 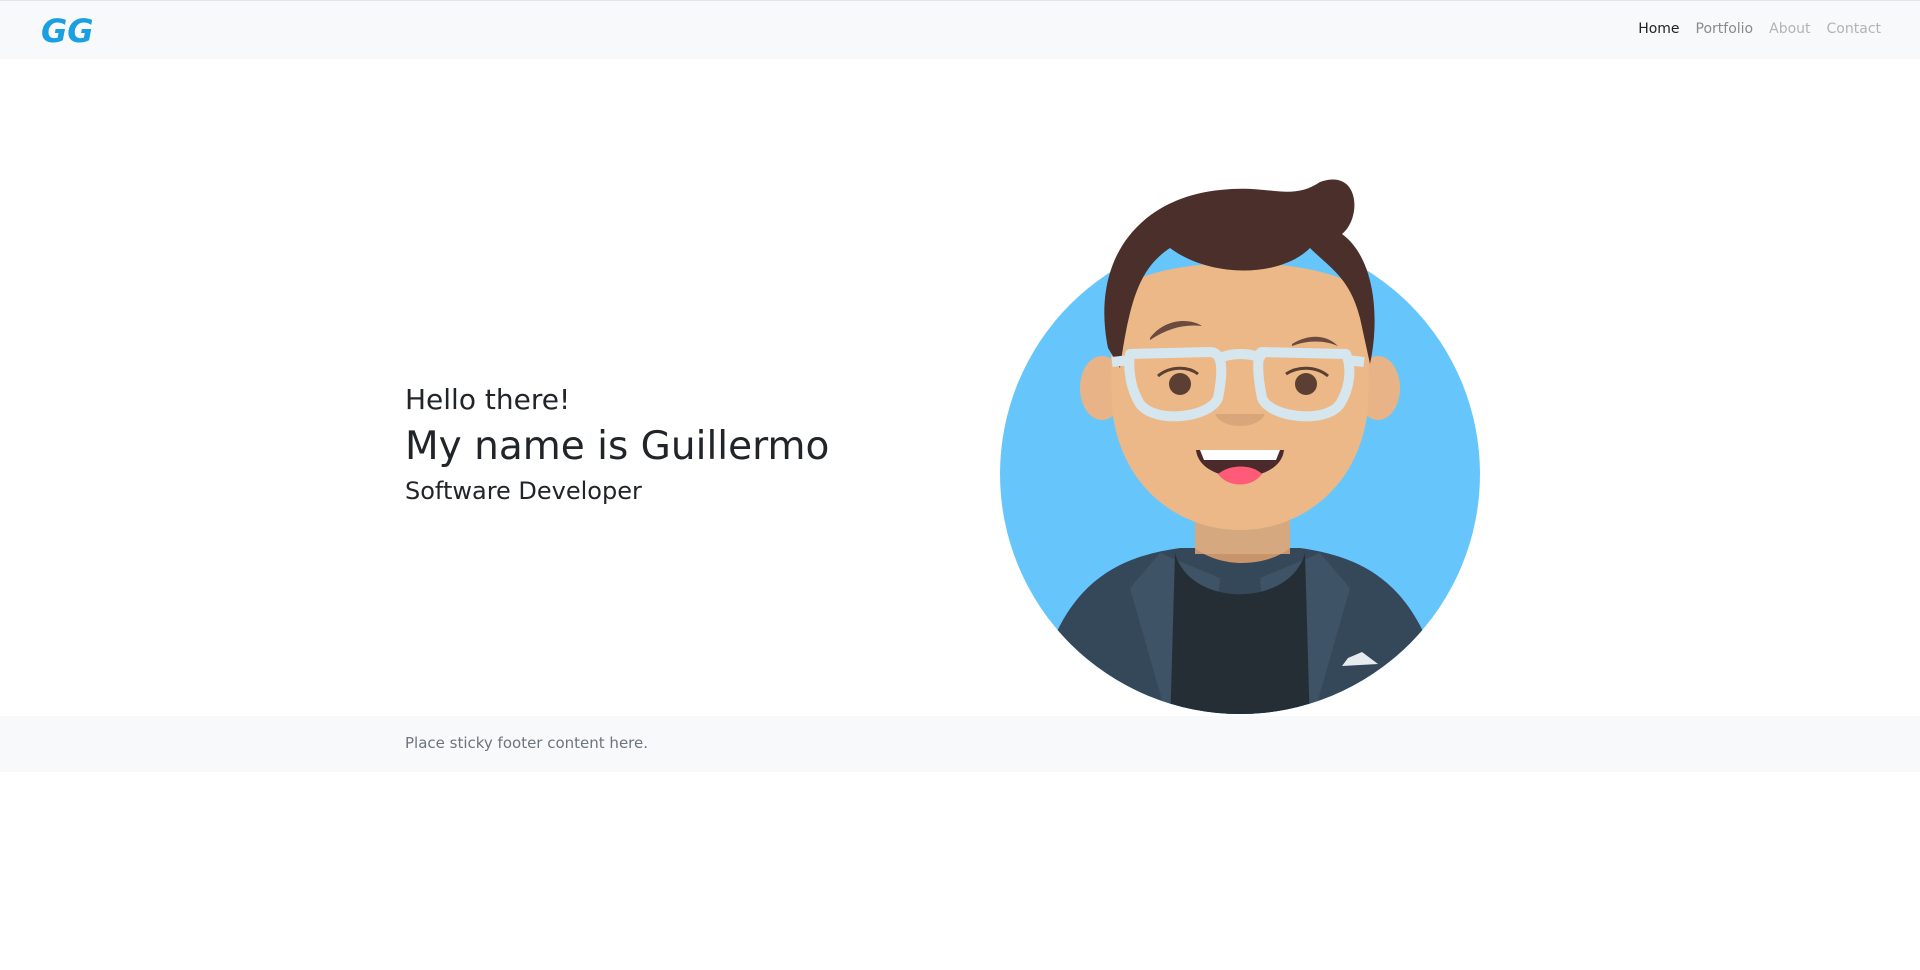 I want to click on hero-name: My name is Guillermo, so click(x=617, y=446).